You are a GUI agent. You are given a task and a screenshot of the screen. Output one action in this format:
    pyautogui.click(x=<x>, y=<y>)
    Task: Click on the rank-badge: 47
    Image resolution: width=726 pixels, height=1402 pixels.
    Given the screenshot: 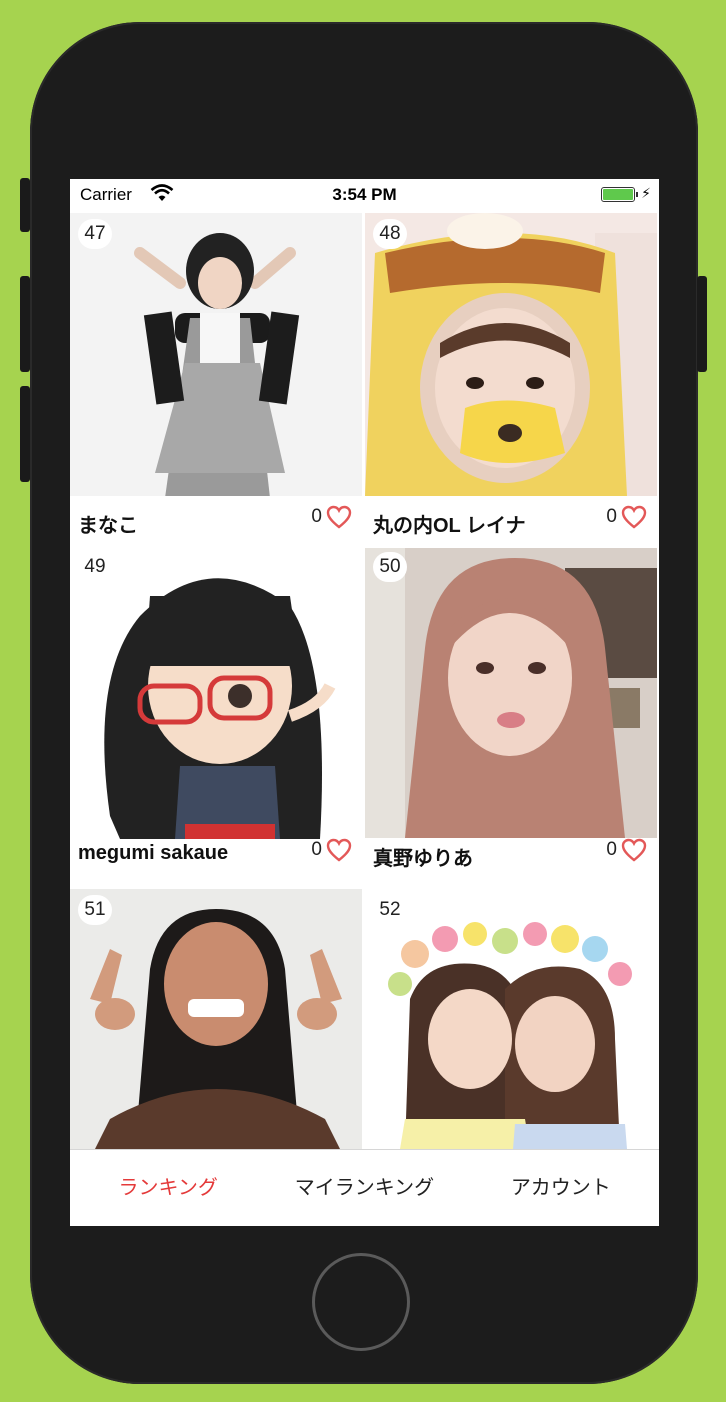 What is the action you would take?
    pyautogui.click(x=95, y=234)
    